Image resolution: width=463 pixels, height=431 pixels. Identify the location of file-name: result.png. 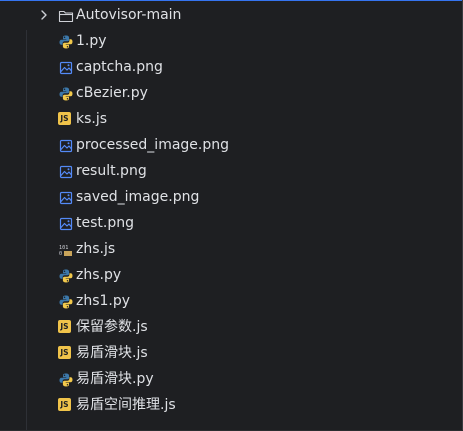
(111, 171).